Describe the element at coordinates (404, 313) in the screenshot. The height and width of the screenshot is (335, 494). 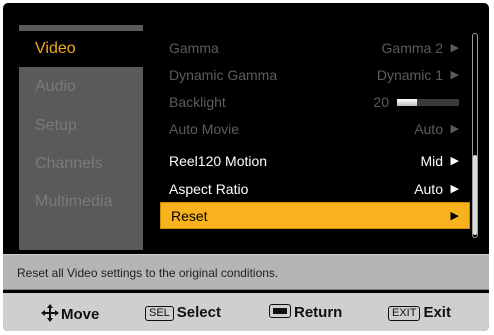
I see `exit-key-icon: EXIT` at that location.